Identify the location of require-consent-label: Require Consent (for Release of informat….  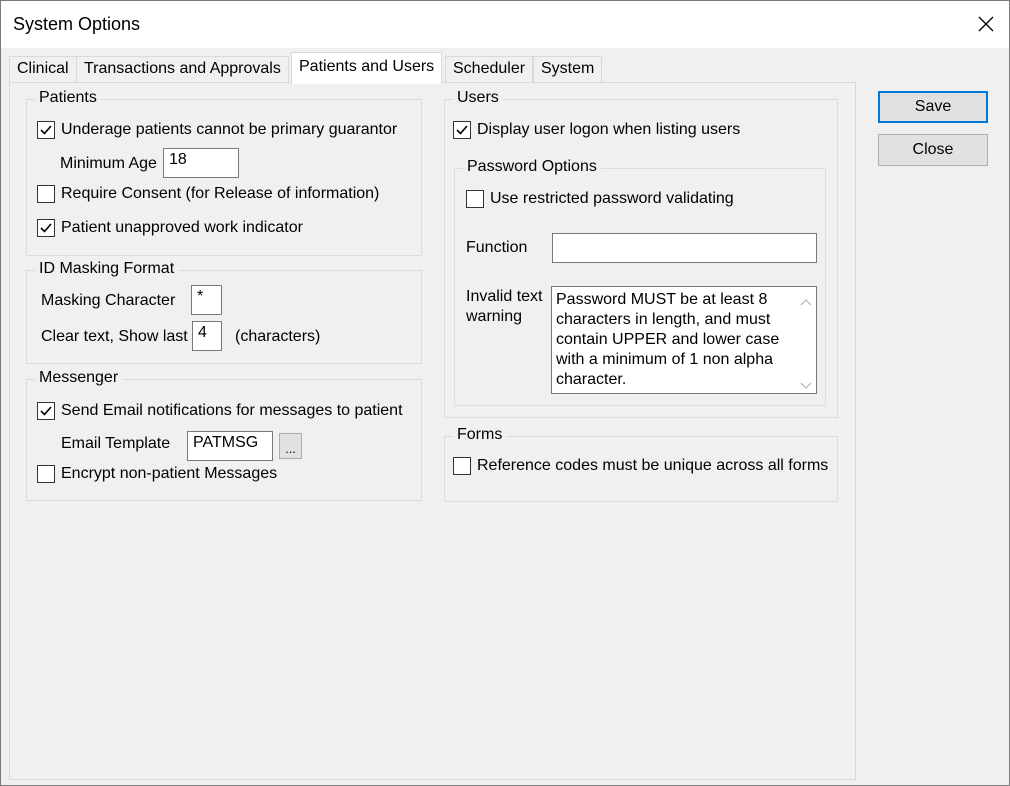
(220, 193).